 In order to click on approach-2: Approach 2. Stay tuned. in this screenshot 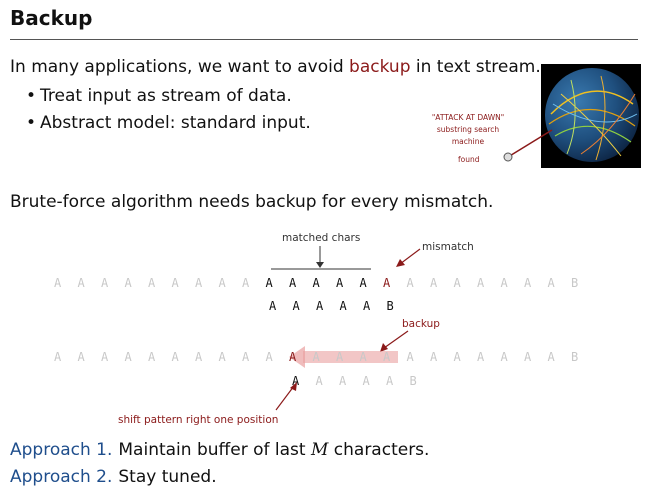, I will do `click(113, 477)`.